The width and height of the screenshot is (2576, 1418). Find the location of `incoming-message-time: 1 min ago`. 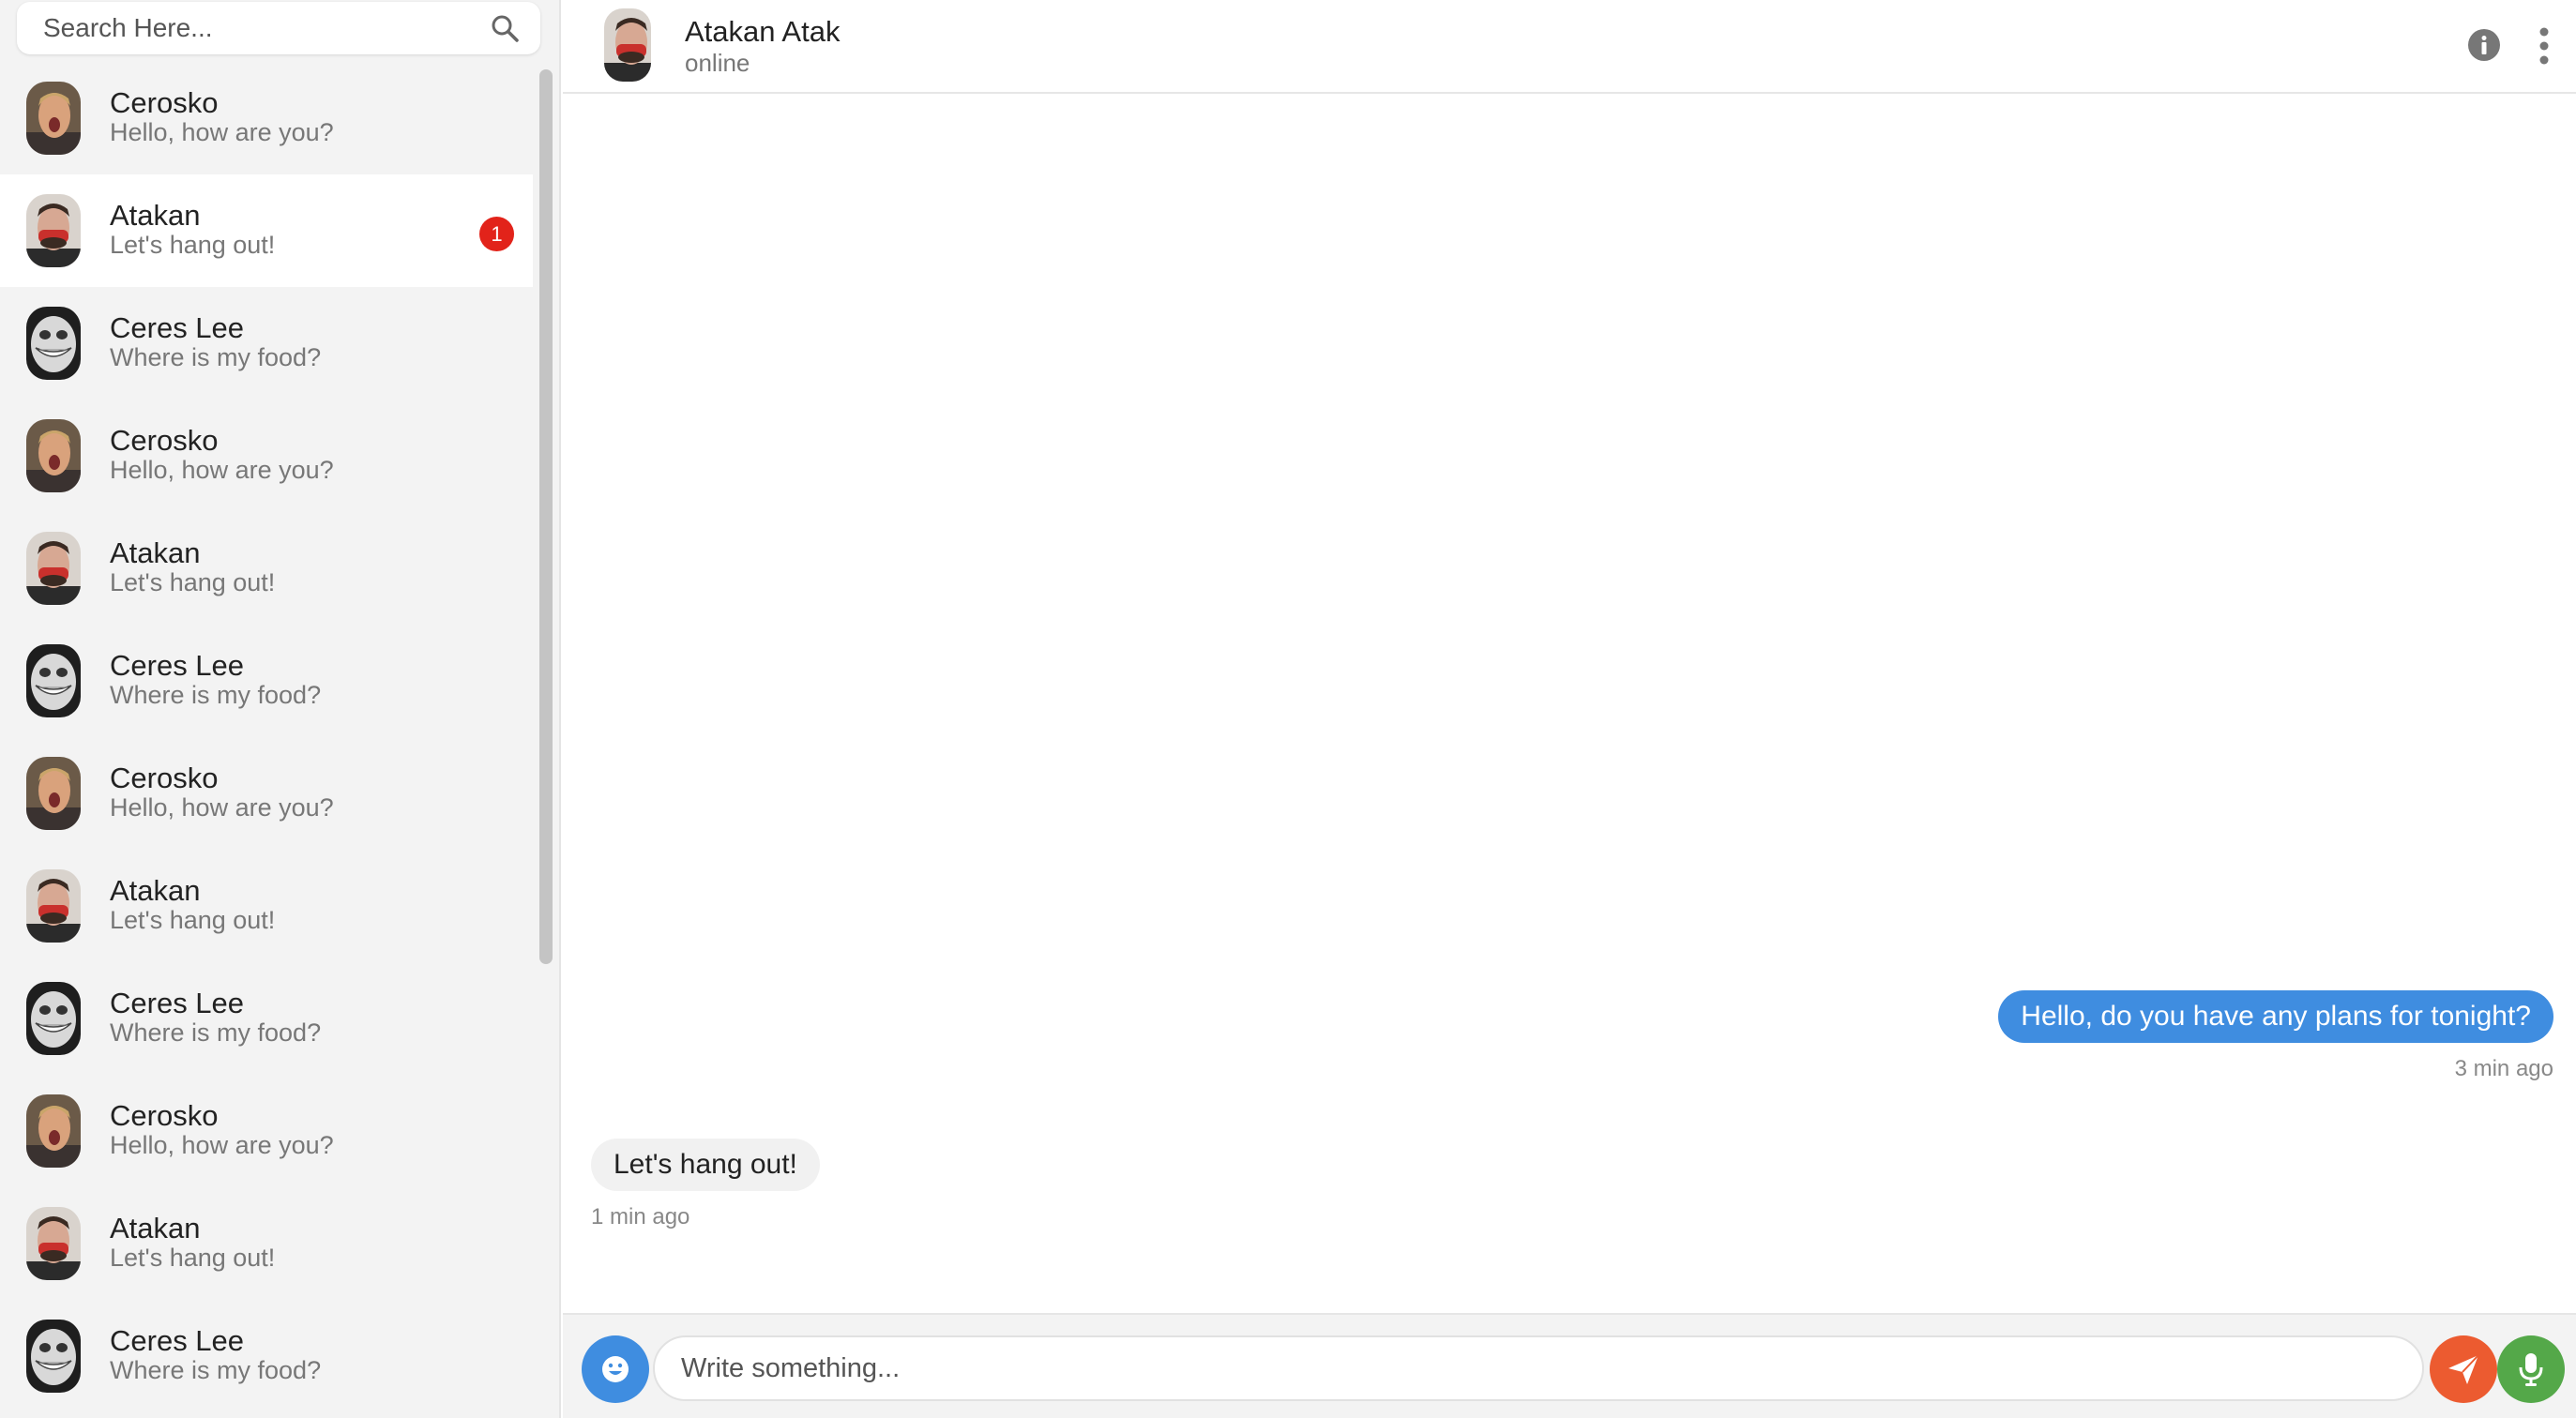

incoming-message-time: 1 min ago is located at coordinates (640, 1216).